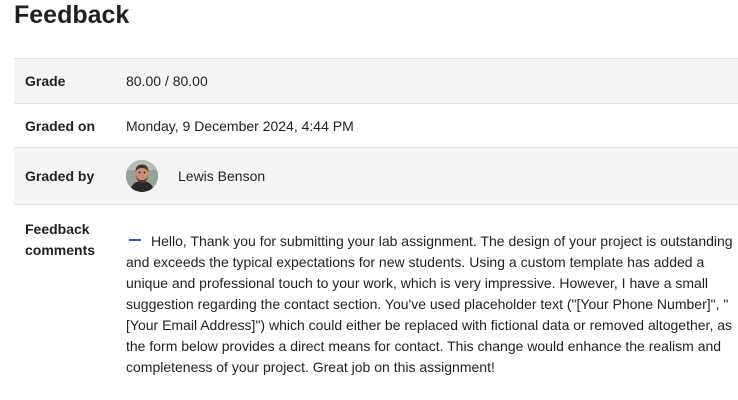 The width and height of the screenshot is (738, 400). I want to click on avatar, so click(142, 176).